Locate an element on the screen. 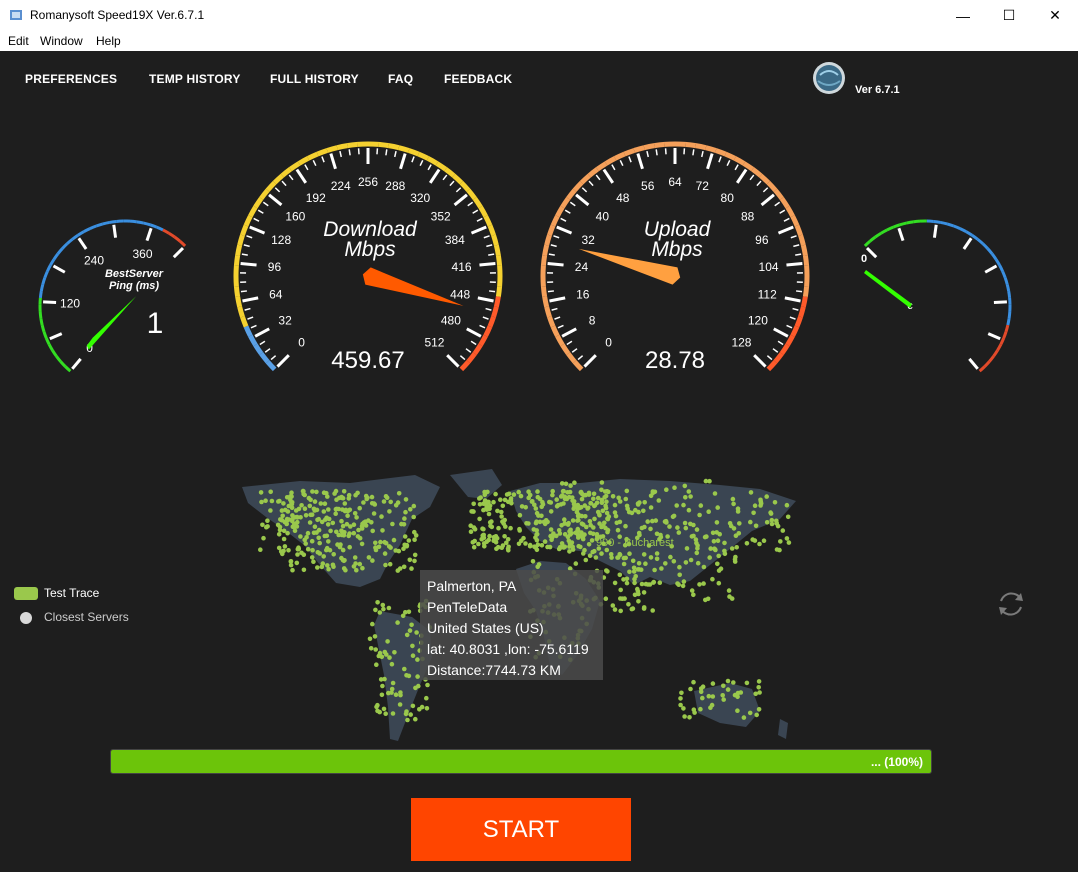  nav-feedback: FEEDBACK is located at coordinates (478, 79).